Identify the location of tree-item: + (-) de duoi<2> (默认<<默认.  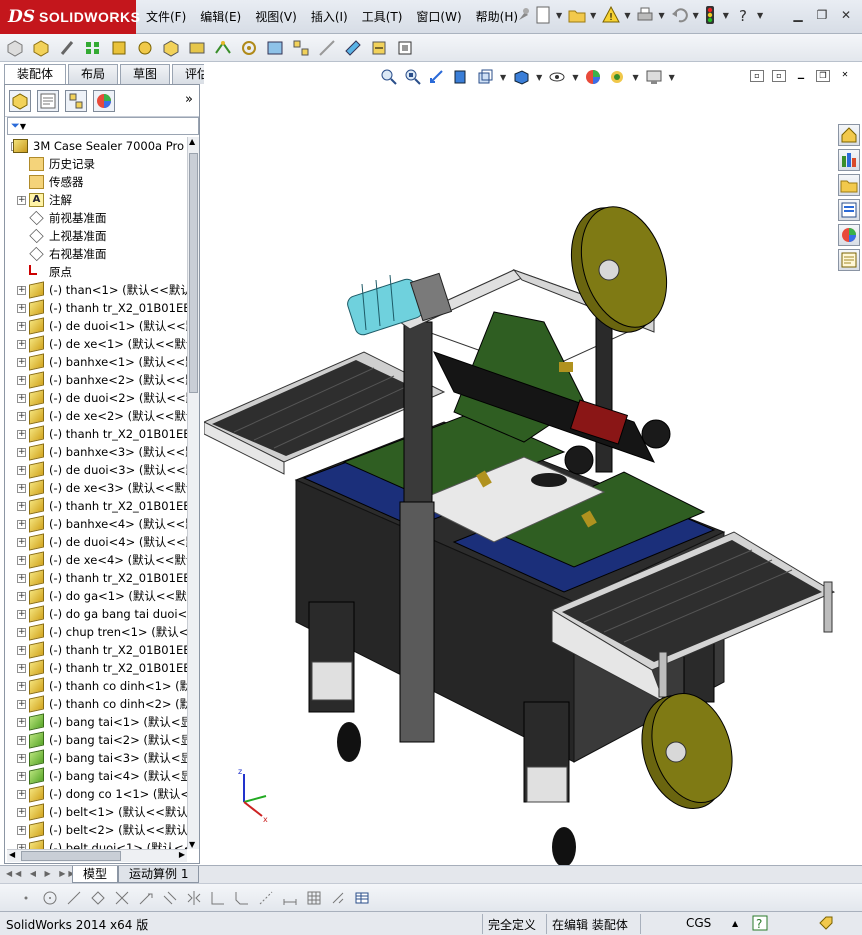
(96, 398).